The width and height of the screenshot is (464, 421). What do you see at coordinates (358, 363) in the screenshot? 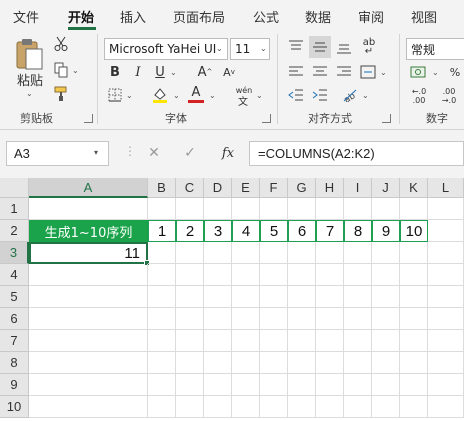
I see `cell-i8` at bounding box center [358, 363].